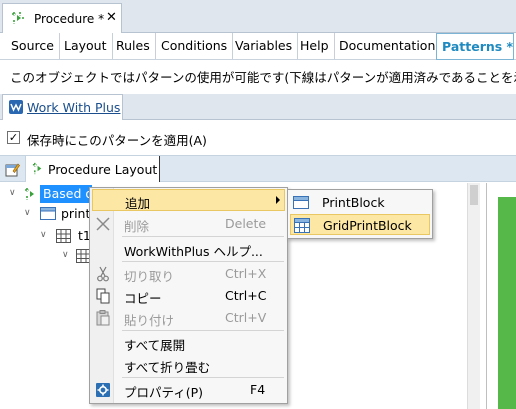  I want to click on submenu-item-gridprintblock: GridPrintBlock, so click(360, 224).